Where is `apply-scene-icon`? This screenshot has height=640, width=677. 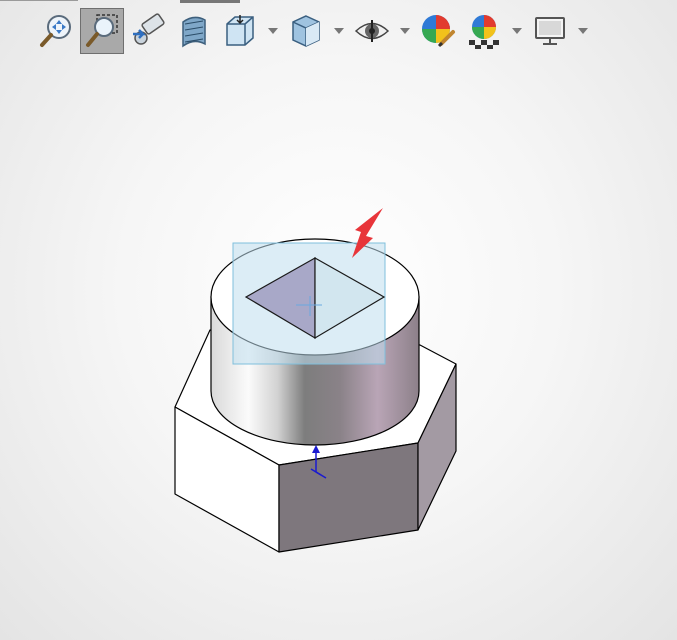
apply-scene-icon is located at coordinates (484, 32).